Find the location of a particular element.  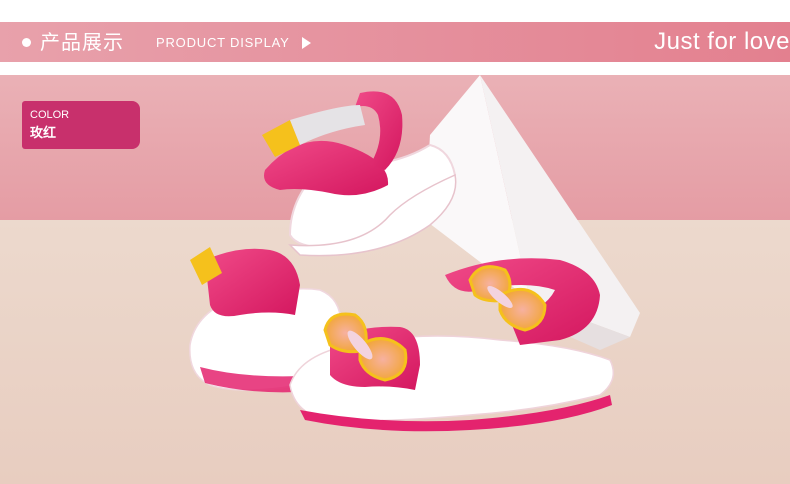

section-header: 产品展示 PRODUCT DISPLAY Just for love is located at coordinates (395, 42).